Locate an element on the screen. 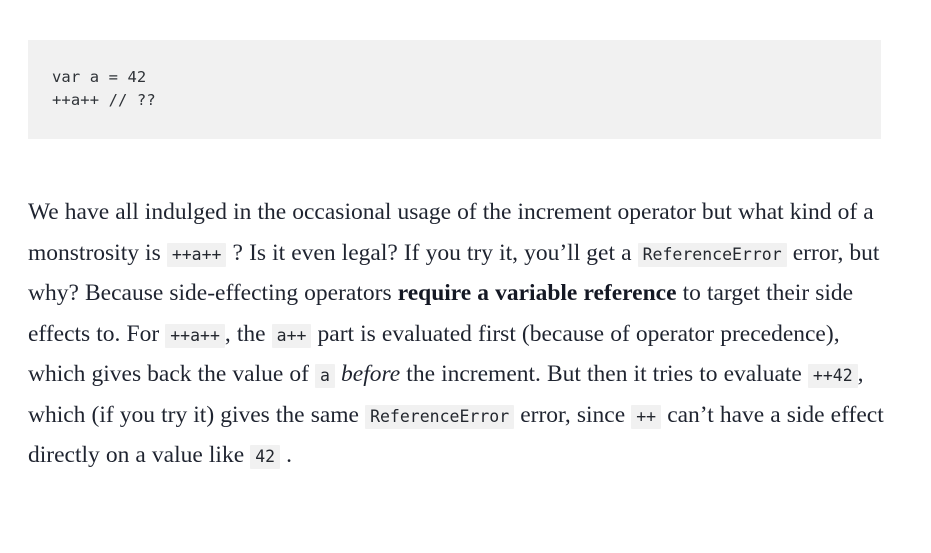 The width and height of the screenshot is (931, 553). inline-code-reference-error-2: ReferenceError is located at coordinates (440, 416).